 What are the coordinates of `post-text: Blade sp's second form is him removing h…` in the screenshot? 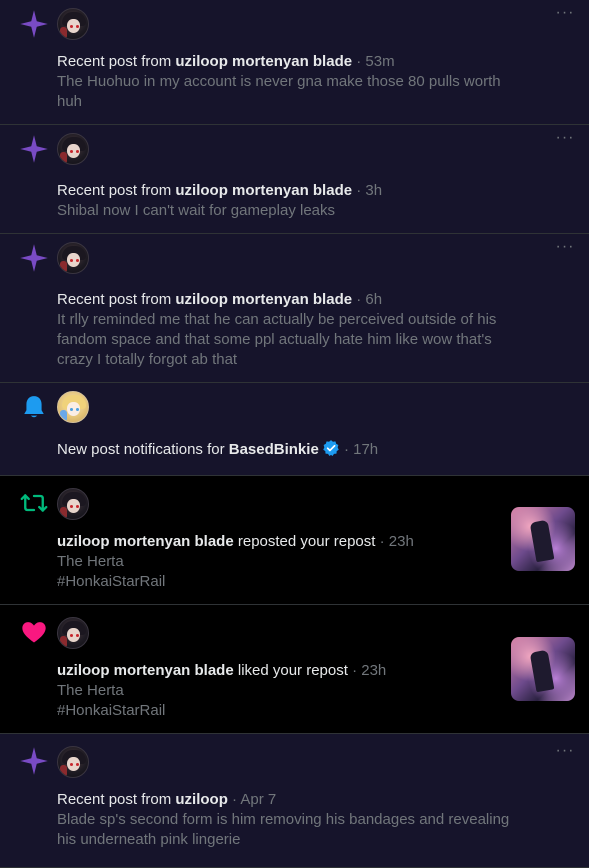 It's located at (292, 830).